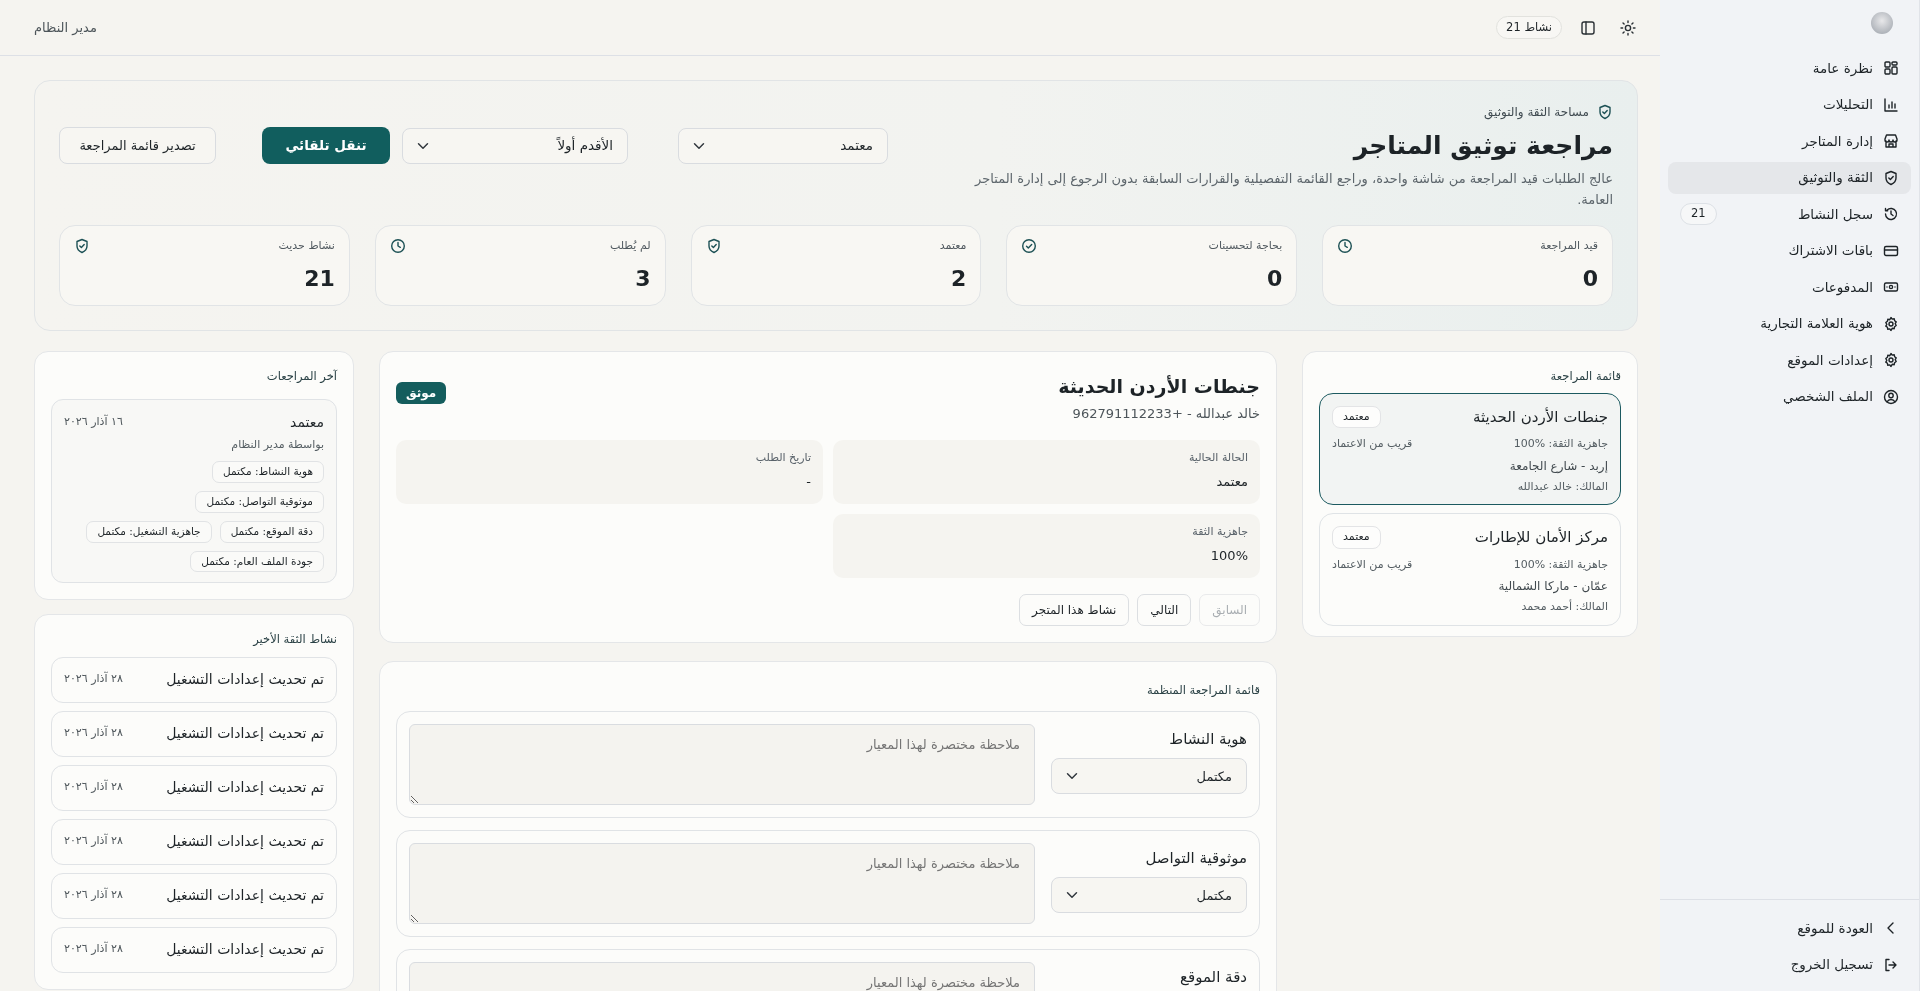 The height and width of the screenshot is (991, 1920). I want to click on sidebar-item: هوية العلامة التجارية, so click(1789, 323).